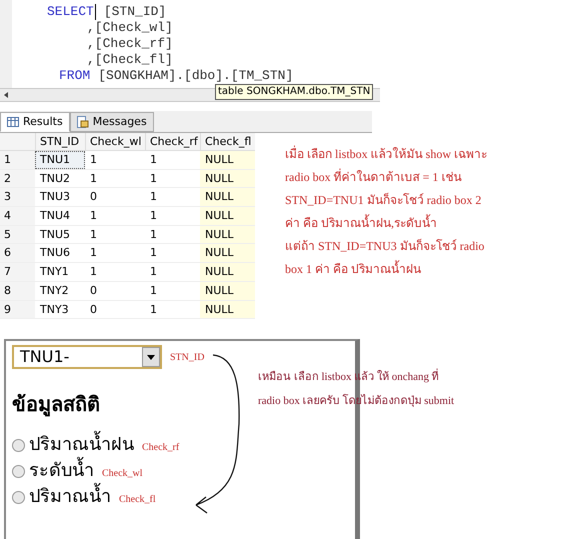 The width and height of the screenshot is (566, 539). I want to click on radio-label: ระดับน้ำ, so click(61, 471).